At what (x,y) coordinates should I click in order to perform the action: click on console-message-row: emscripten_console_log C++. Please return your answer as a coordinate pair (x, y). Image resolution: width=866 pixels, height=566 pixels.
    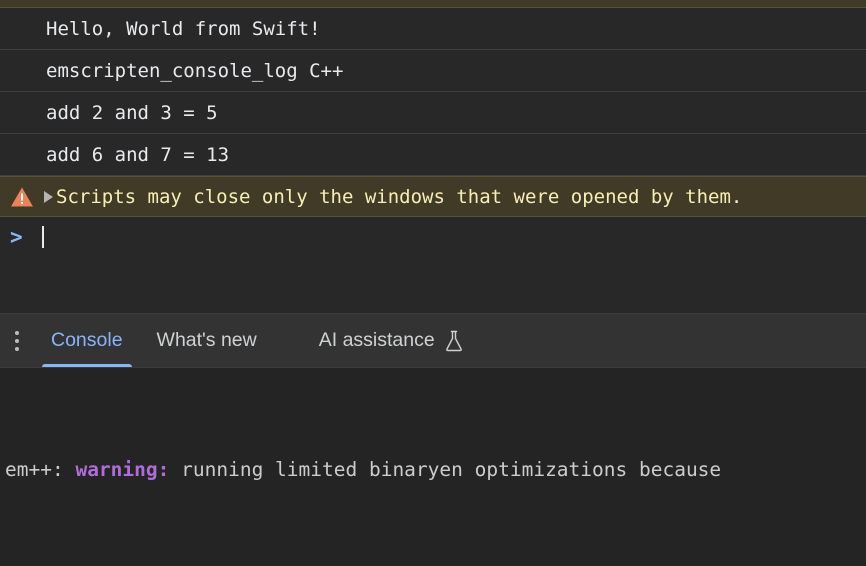
    Looking at the image, I should click on (433, 71).